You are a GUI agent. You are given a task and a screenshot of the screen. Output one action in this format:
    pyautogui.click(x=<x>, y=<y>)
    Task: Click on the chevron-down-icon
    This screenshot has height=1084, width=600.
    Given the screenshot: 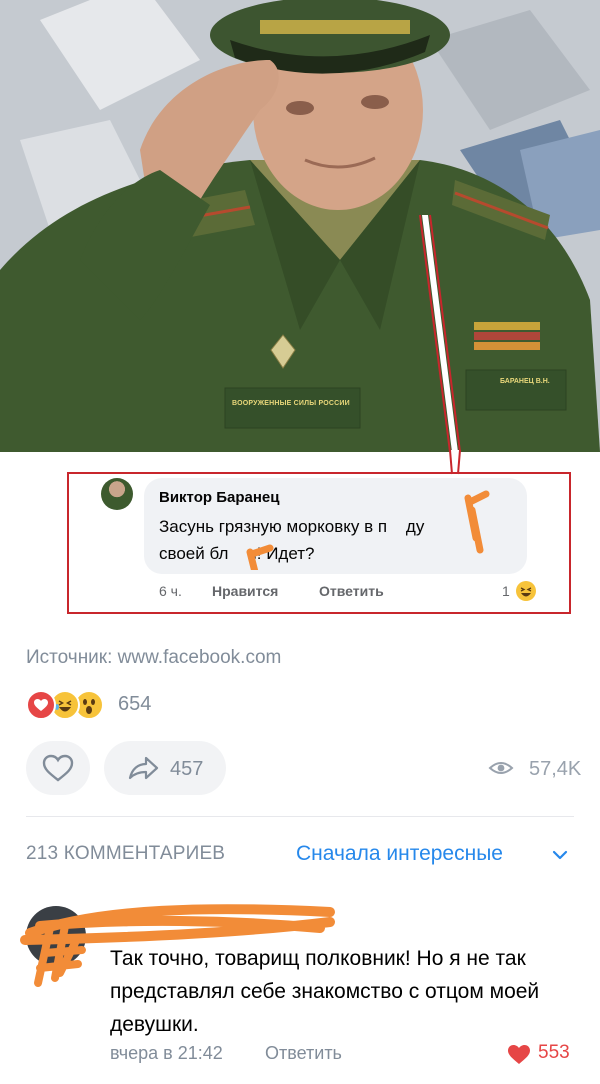 What is the action you would take?
    pyautogui.click(x=560, y=855)
    